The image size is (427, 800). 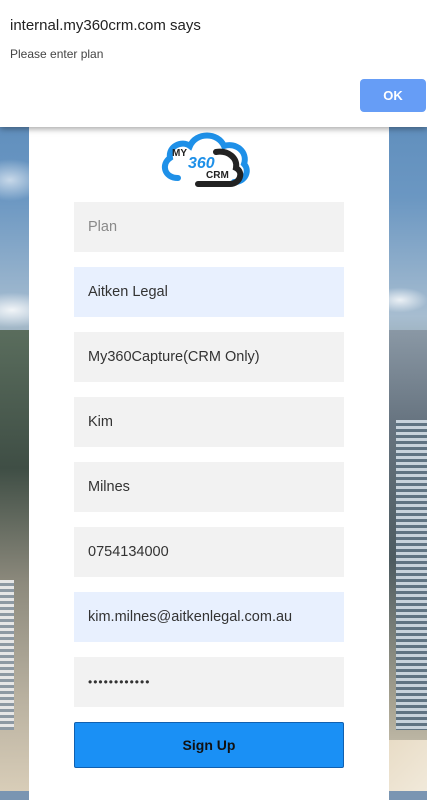 What do you see at coordinates (209, 422) in the screenshot?
I see `first-name-field: Kim` at bounding box center [209, 422].